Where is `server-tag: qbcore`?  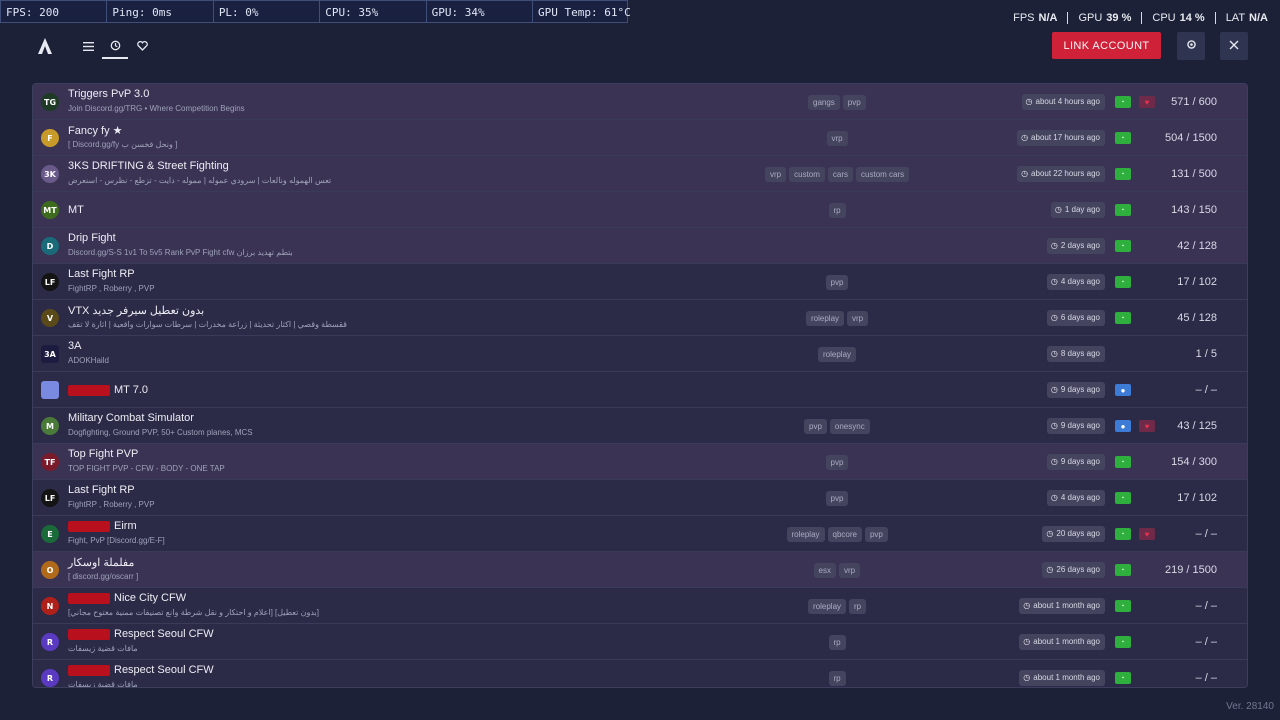 server-tag: qbcore is located at coordinates (844, 534).